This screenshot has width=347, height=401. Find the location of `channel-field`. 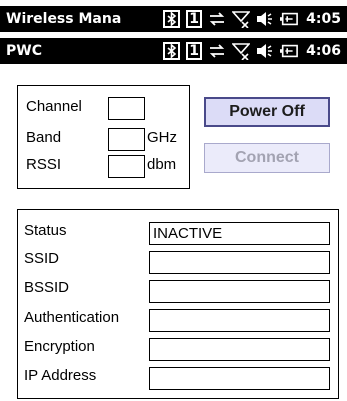

channel-field is located at coordinates (126, 108).